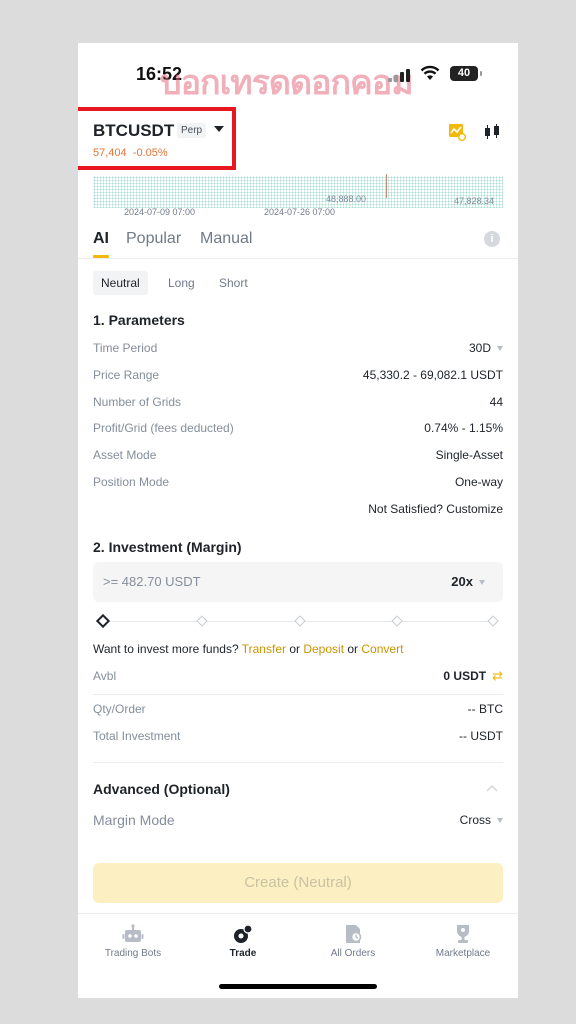 This screenshot has height=1024, width=576. I want to click on swap-icon: ⇄, so click(497, 676).